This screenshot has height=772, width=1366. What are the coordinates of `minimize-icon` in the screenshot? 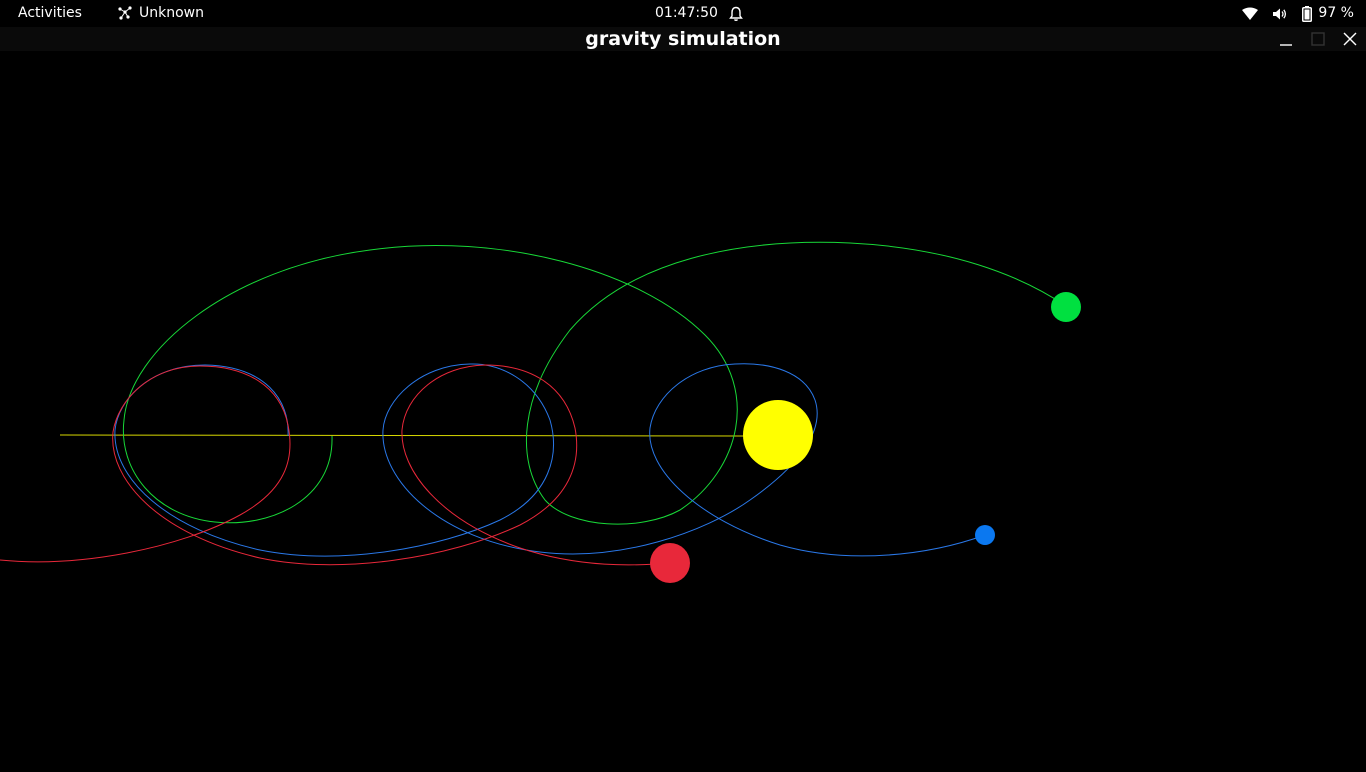 It's located at (1286, 45).